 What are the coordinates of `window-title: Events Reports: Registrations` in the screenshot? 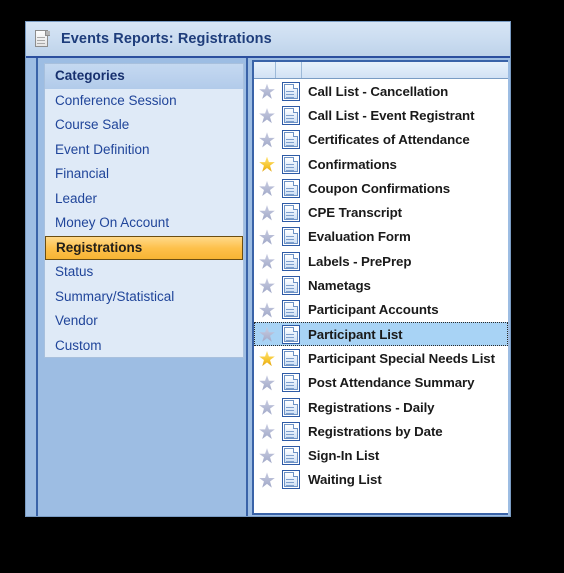 It's located at (166, 39).